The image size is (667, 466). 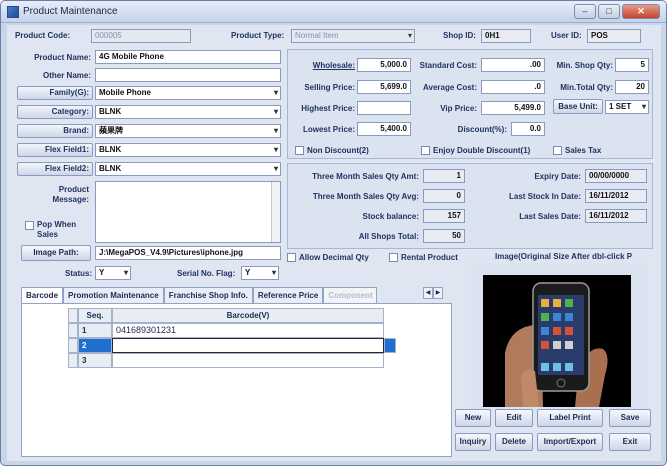 What do you see at coordinates (641, 11) in the screenshot?
I see `close-button: ✕` at bounding box center [641, 11].